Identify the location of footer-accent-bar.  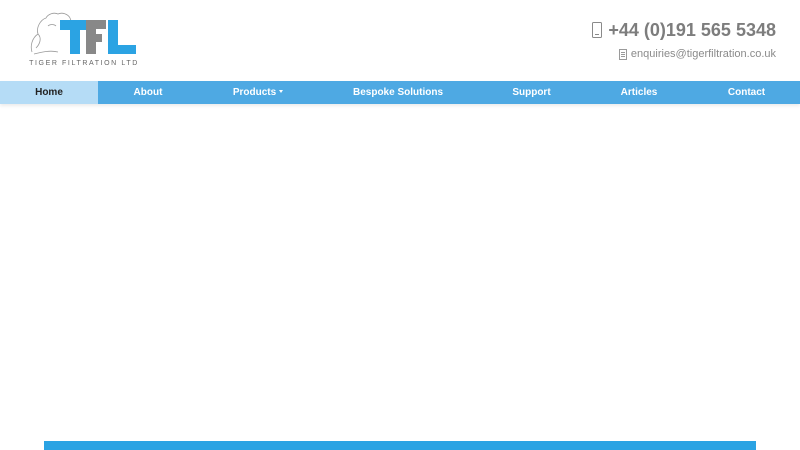
(400, 445).